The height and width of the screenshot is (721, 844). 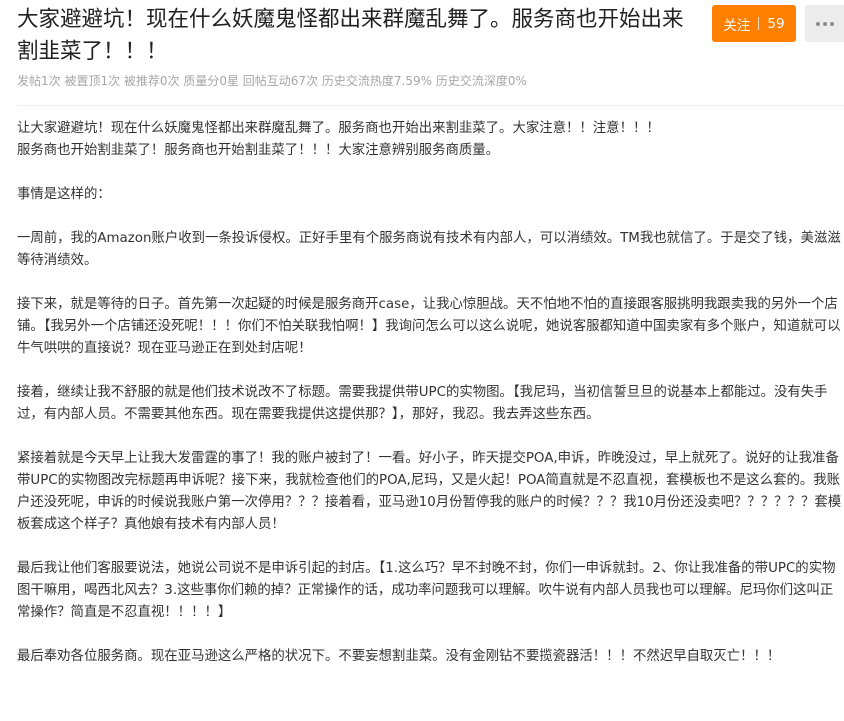 What do you see at coordinates (737, 25) in the screenshot?
I see `follow-label: 关注` at bounding box center [737, 25].